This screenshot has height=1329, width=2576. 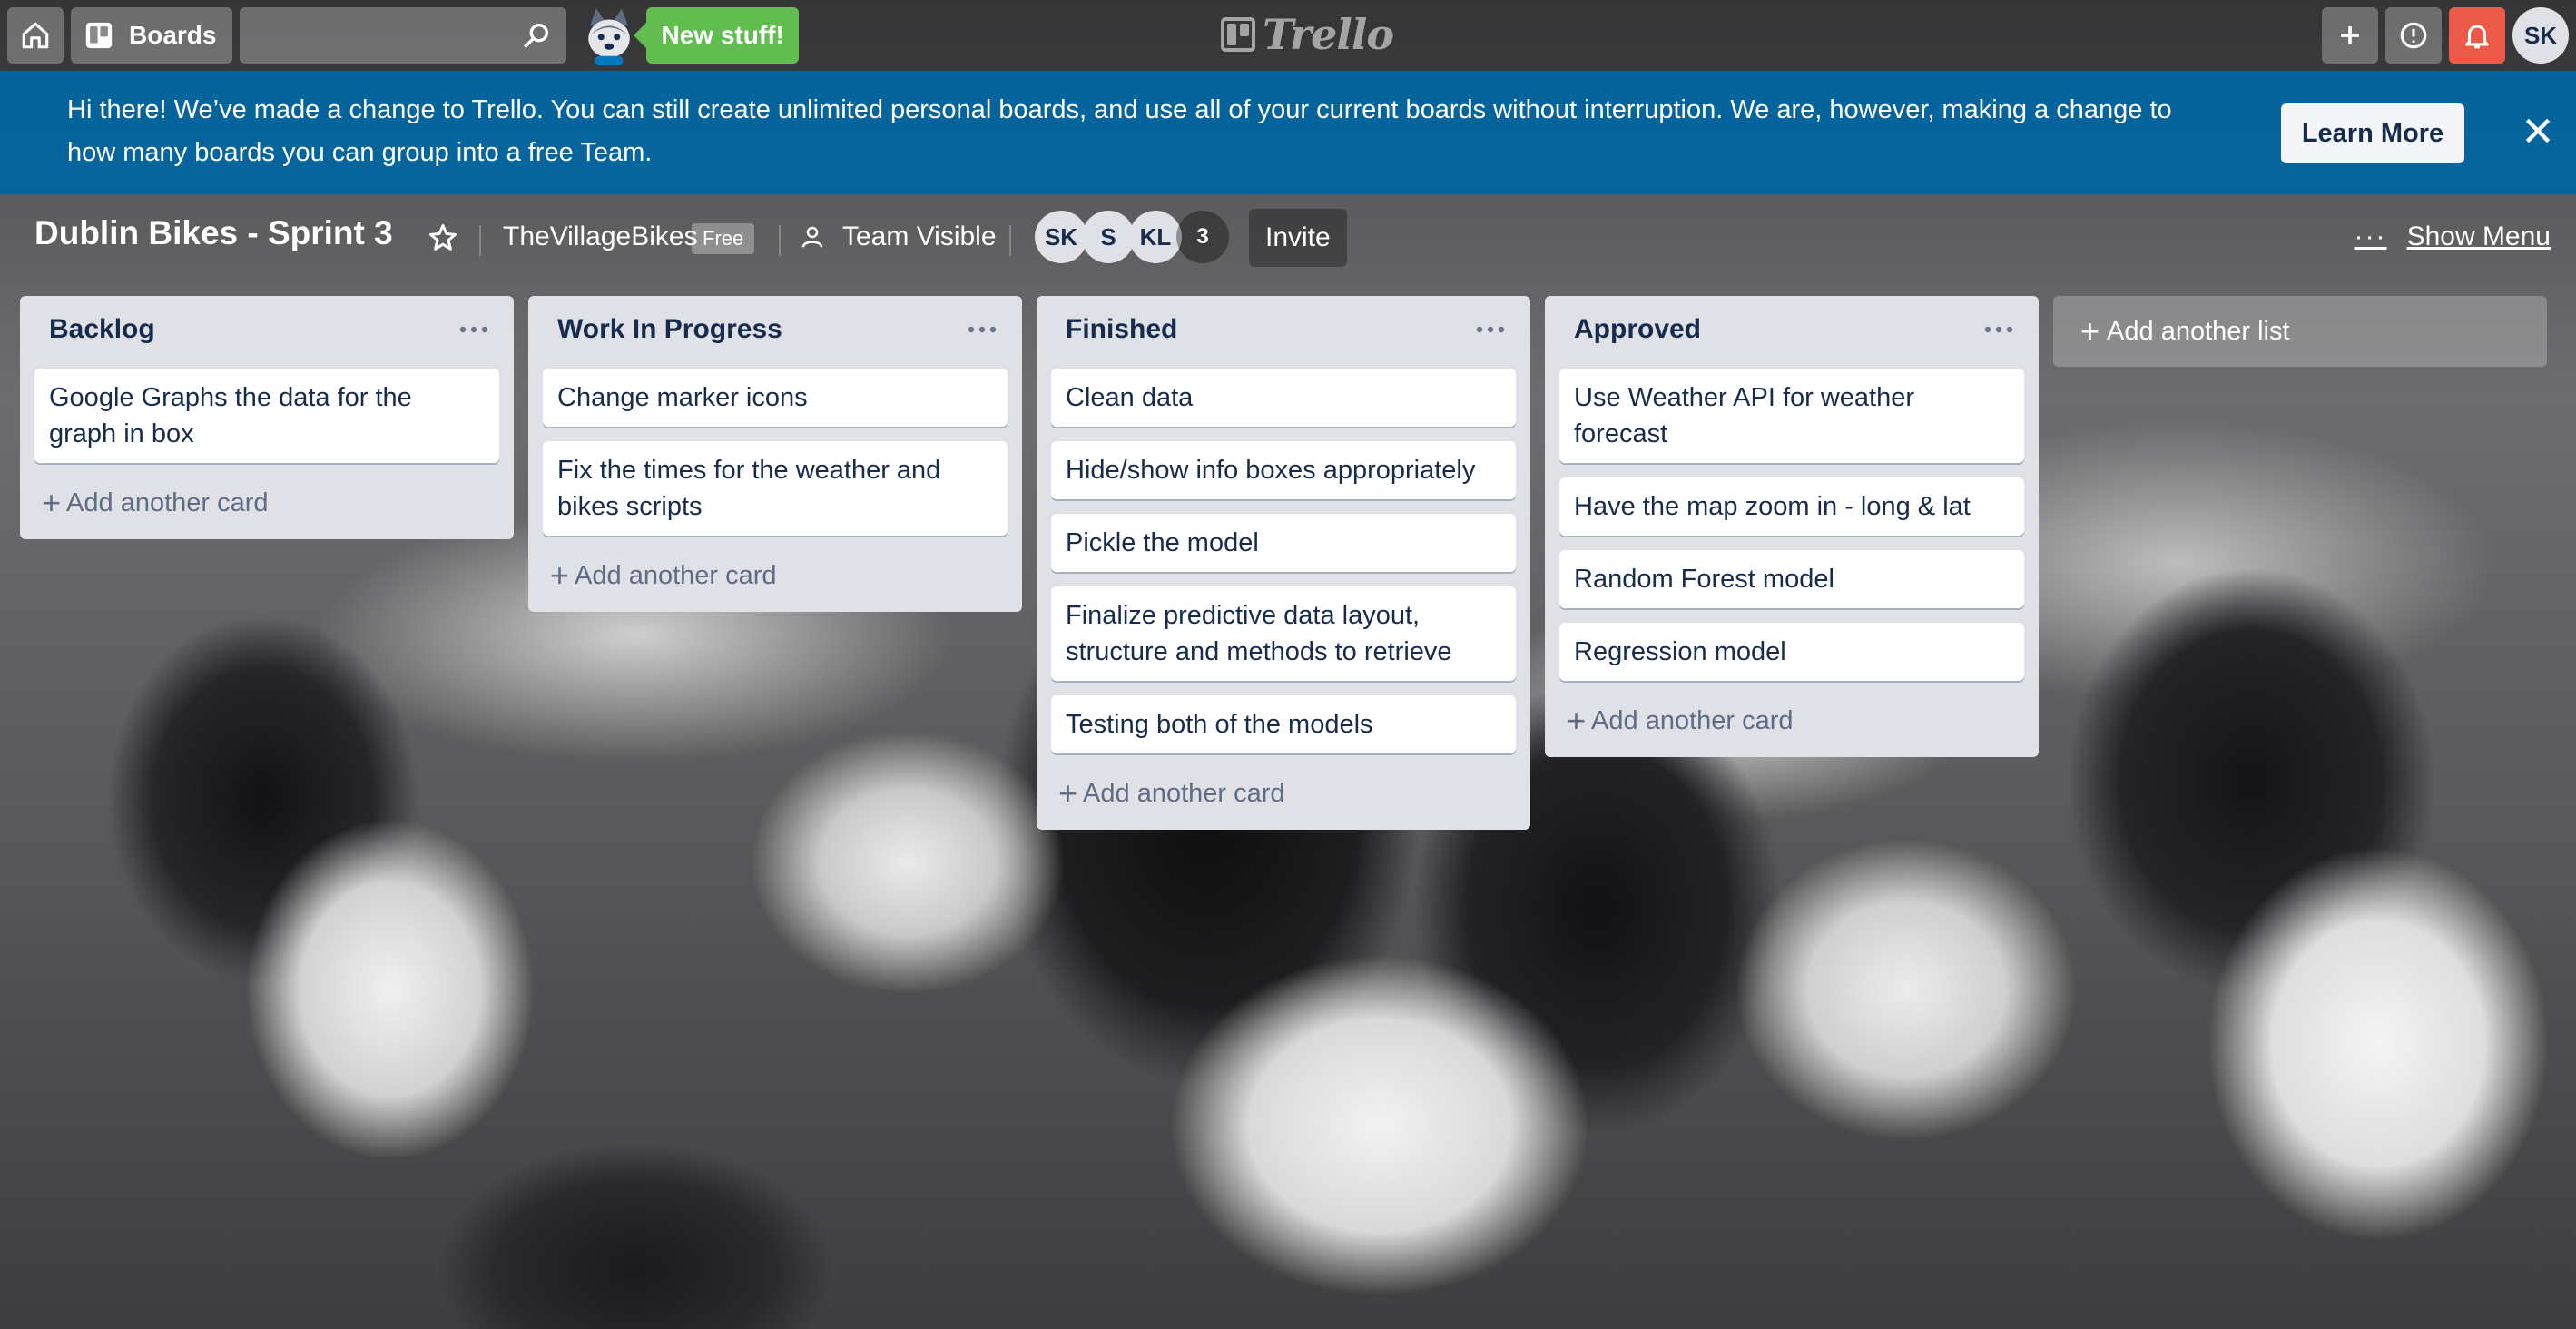 What do you see at coordinates (1791, 332) in the screenshot?
I see `list-header: Approved` at bounding box center [1791, 332].